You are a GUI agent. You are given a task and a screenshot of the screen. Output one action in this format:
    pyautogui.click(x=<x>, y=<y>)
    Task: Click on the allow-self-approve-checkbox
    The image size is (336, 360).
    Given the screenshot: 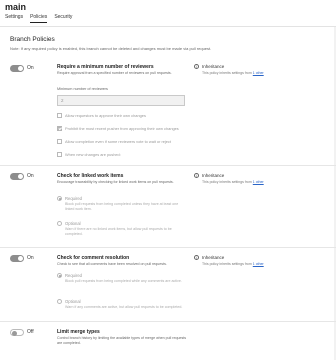 What is the action you would take?
    pyautogui.click(x=59, y=115)
    